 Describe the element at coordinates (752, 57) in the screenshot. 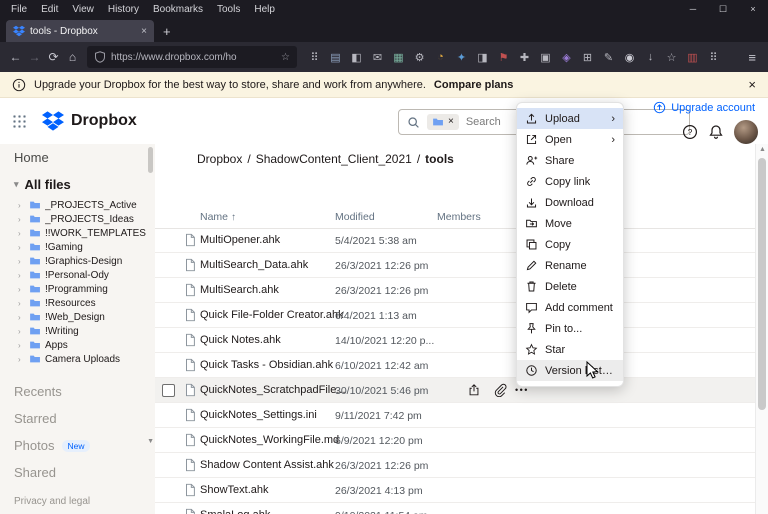

I see `app-menu-icon: ≡` at that location.